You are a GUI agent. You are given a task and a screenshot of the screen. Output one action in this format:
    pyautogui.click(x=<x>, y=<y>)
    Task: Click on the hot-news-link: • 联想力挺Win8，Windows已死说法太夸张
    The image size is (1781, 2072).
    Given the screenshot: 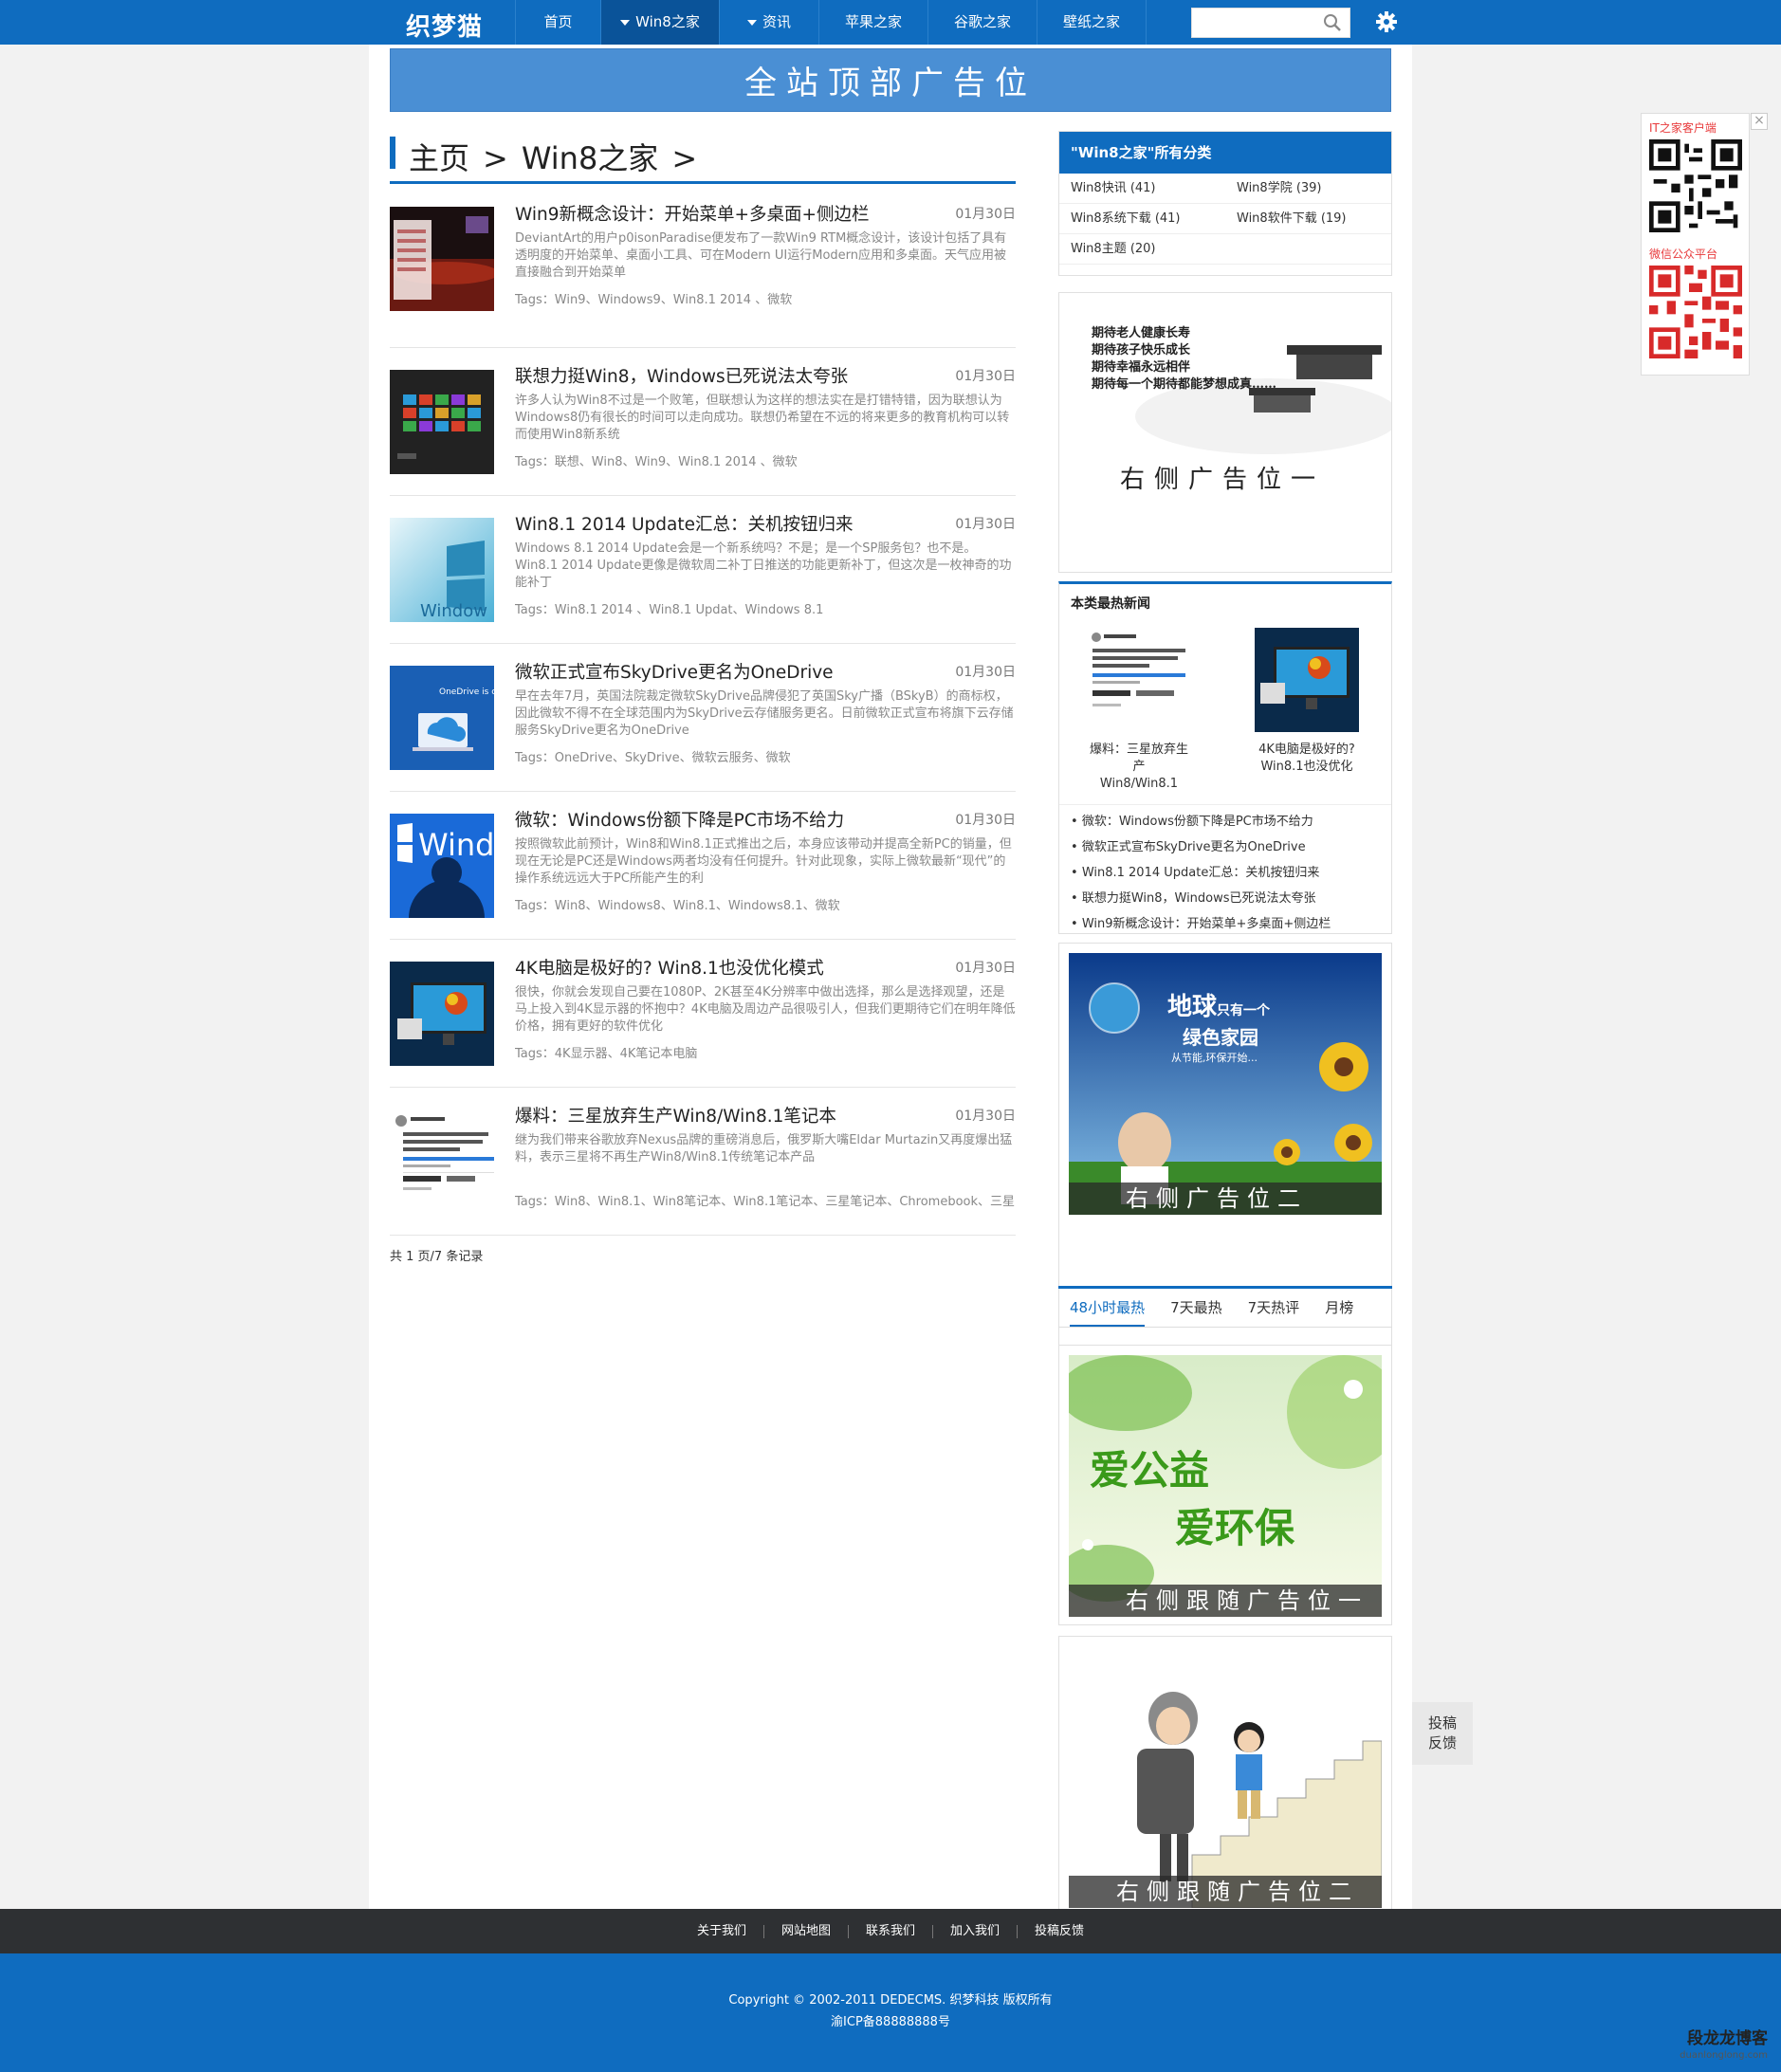 What is the action you would take?
    pyautogui.click(x=1225, y=898)
    